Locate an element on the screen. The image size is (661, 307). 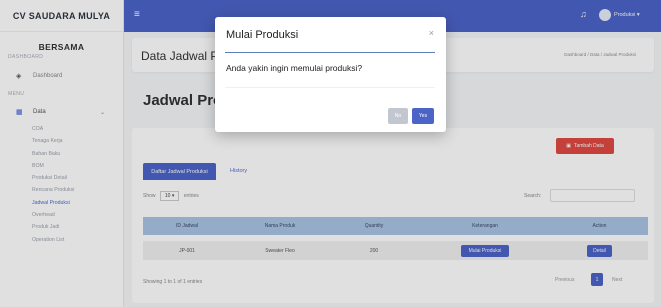
close-icon: × is located at coordinates (431, 33).